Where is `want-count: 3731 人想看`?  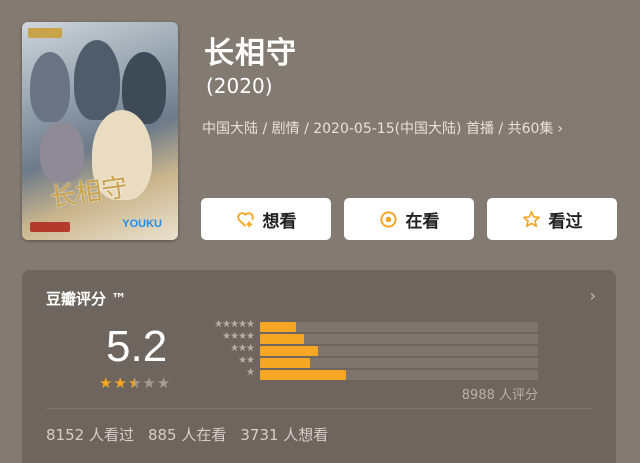
want-count: 3731 人想看 is located at coordinates (284, 435).